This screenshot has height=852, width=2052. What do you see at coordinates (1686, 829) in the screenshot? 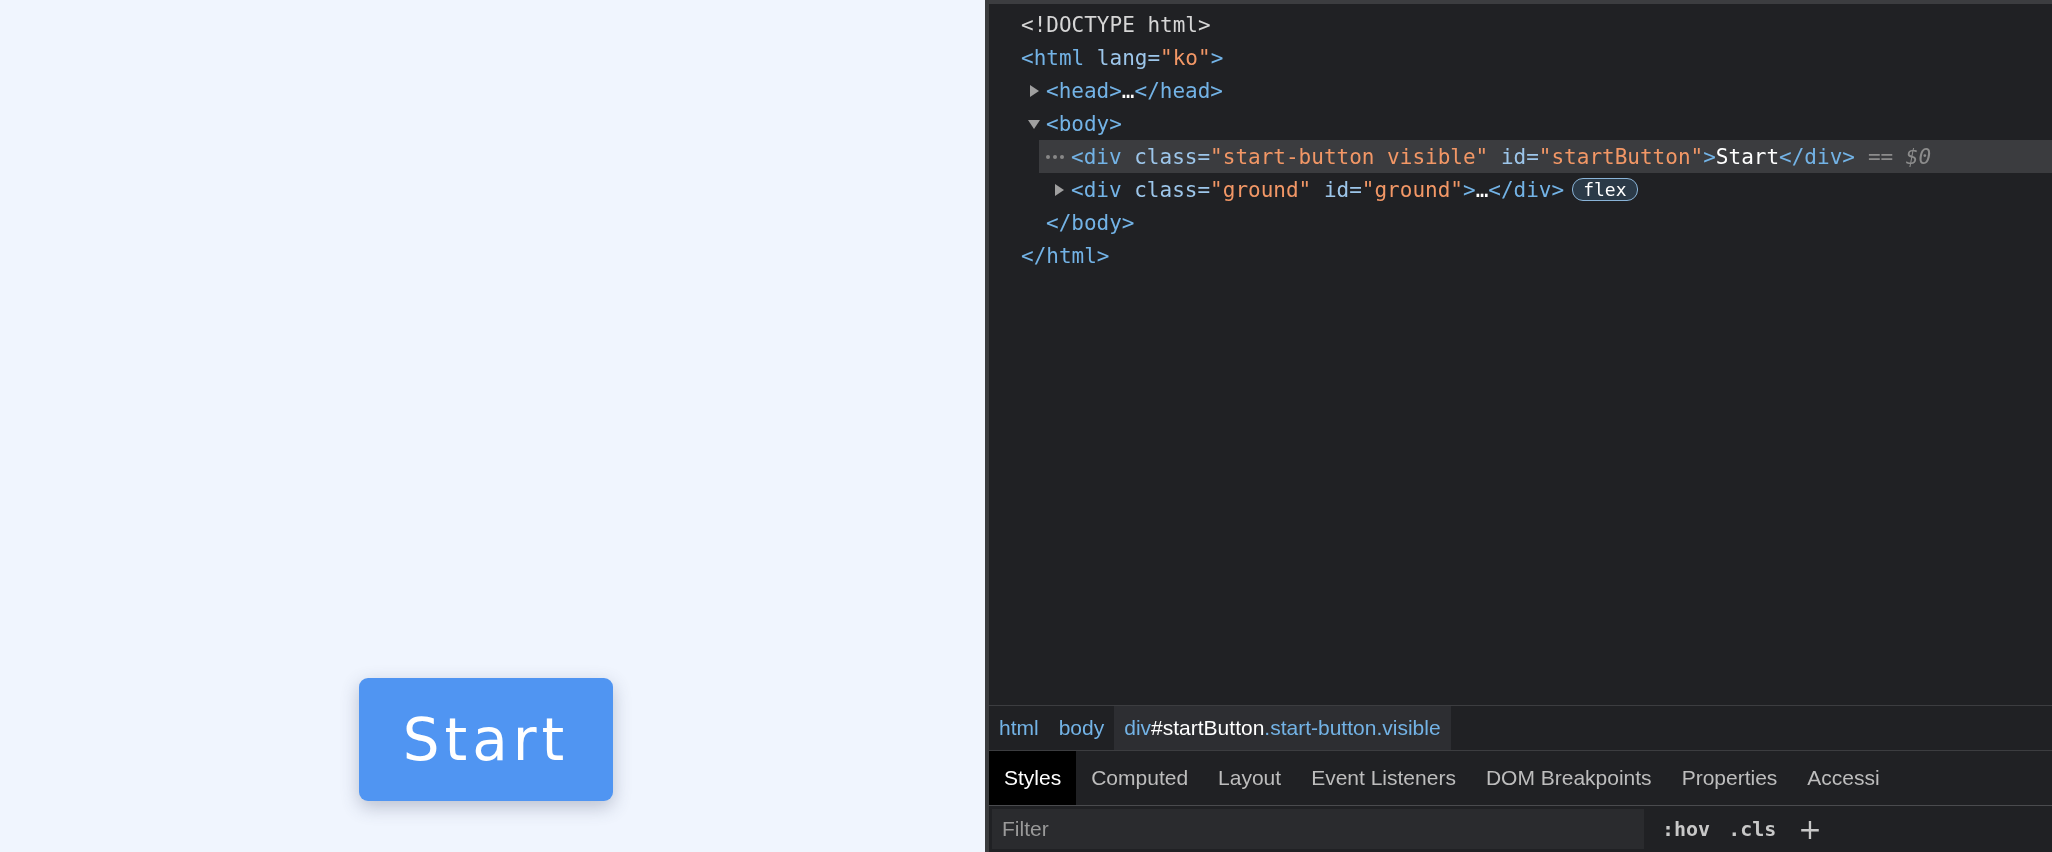
I see `hover-state-toggle: :hov` at bounding box center [1686, 829].